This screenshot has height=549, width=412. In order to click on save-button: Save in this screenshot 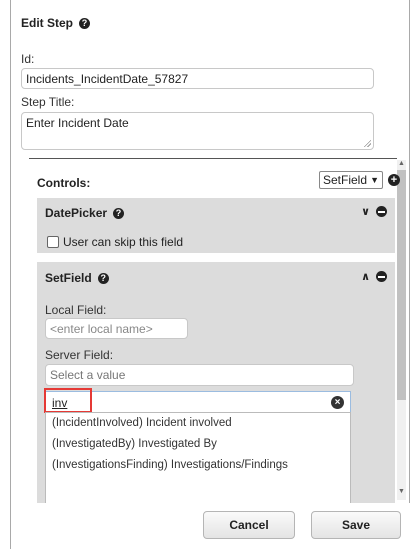, I will do `click(356, 525)`.